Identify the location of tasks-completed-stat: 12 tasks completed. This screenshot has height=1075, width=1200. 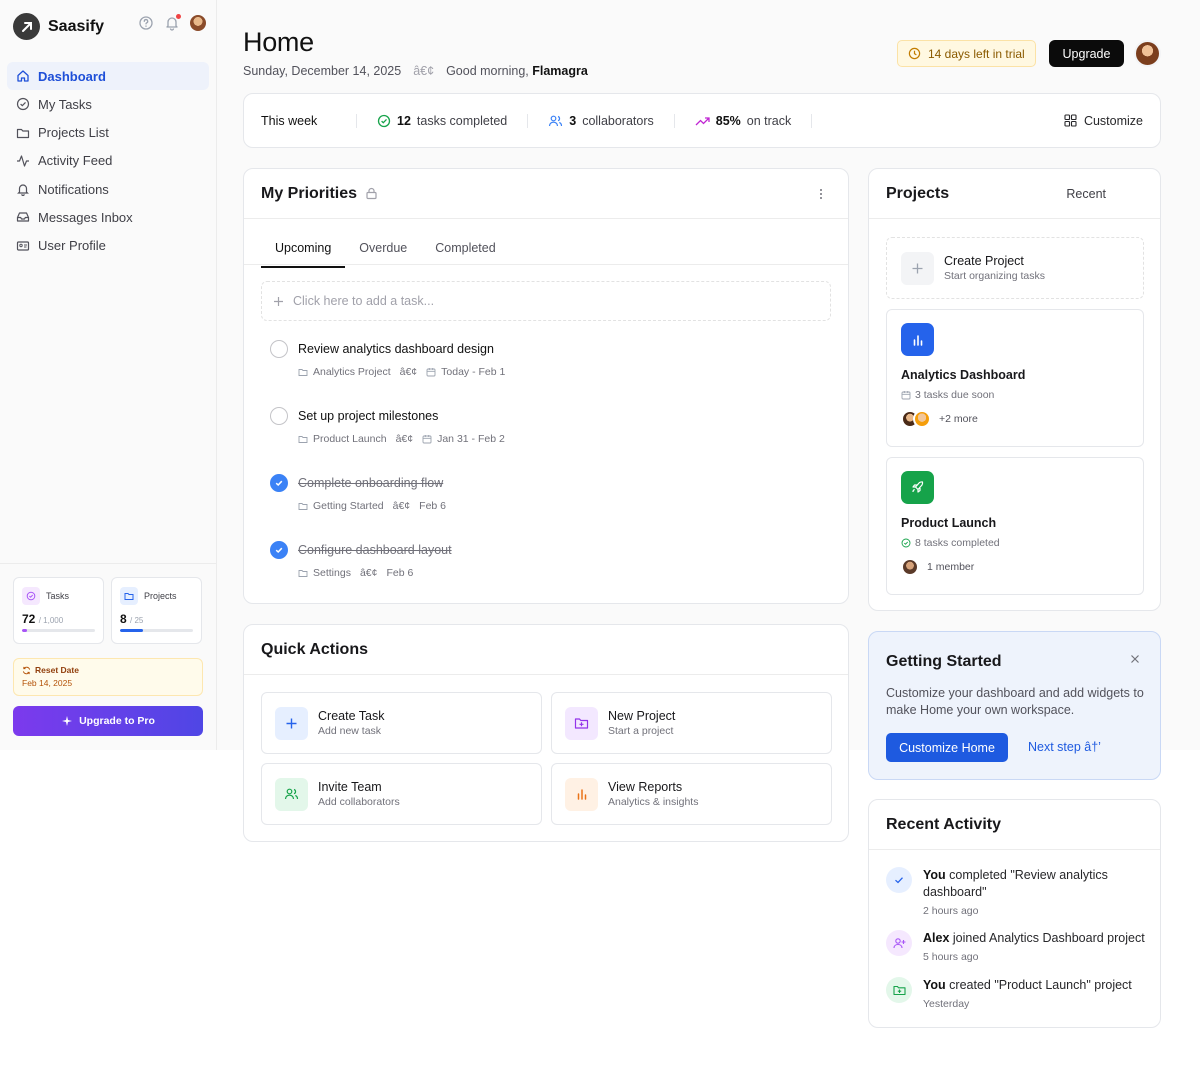
(443, 120).